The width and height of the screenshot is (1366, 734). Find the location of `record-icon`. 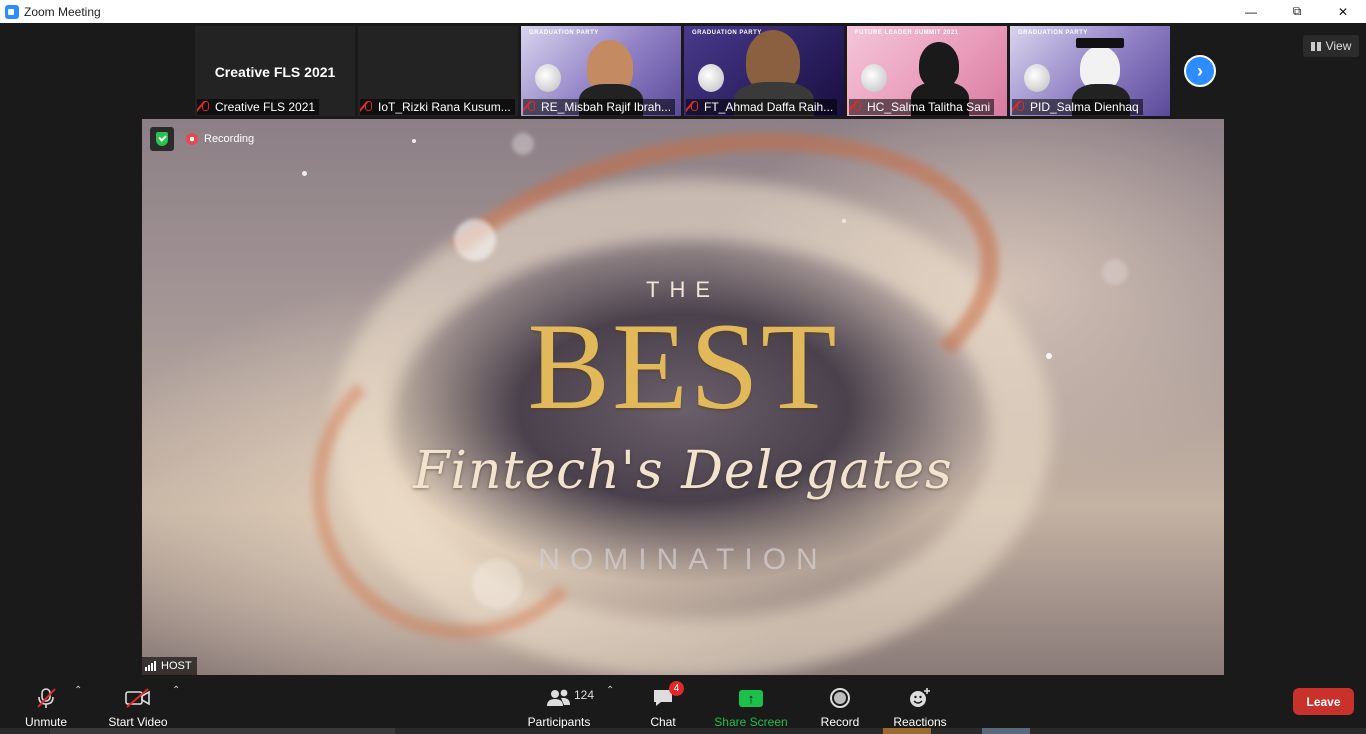

record-icon is located at coordinates (840, 698).